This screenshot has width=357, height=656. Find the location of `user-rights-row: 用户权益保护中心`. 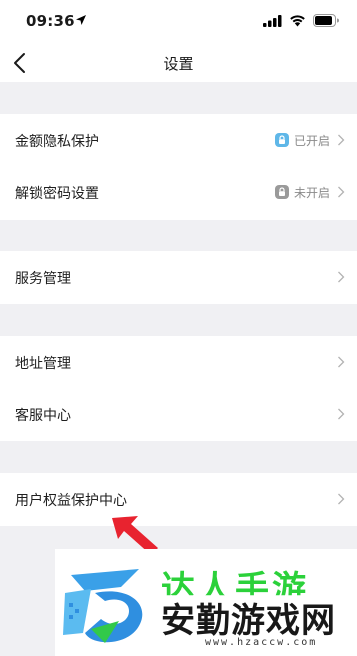

user-rights-row: 用户权益保护中心 is located at coordinates (178, 499).